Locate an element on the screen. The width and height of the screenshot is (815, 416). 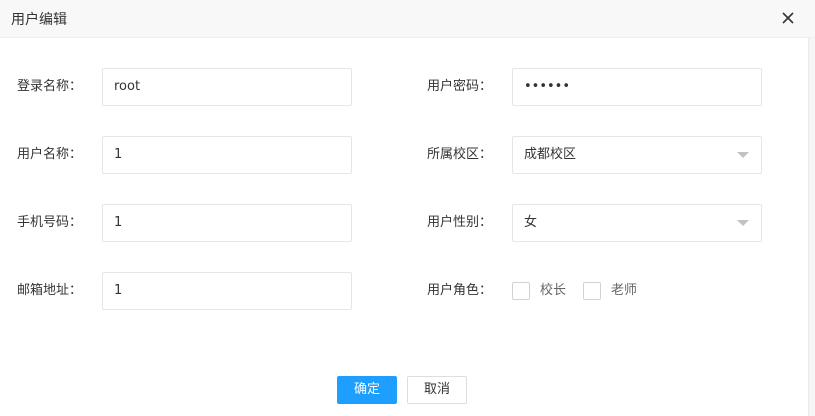
email-value: 1 is located at coordinates (118, 290).